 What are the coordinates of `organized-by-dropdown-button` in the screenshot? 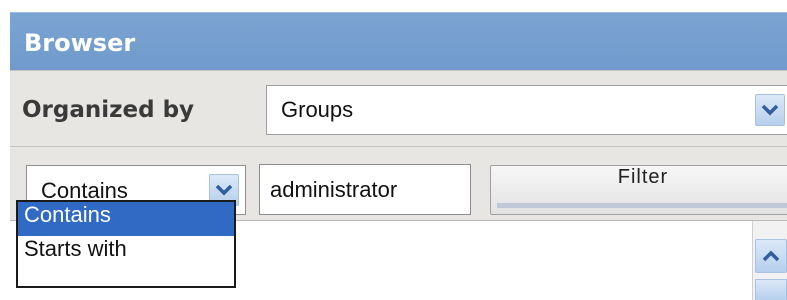 It's located at (770, 110).